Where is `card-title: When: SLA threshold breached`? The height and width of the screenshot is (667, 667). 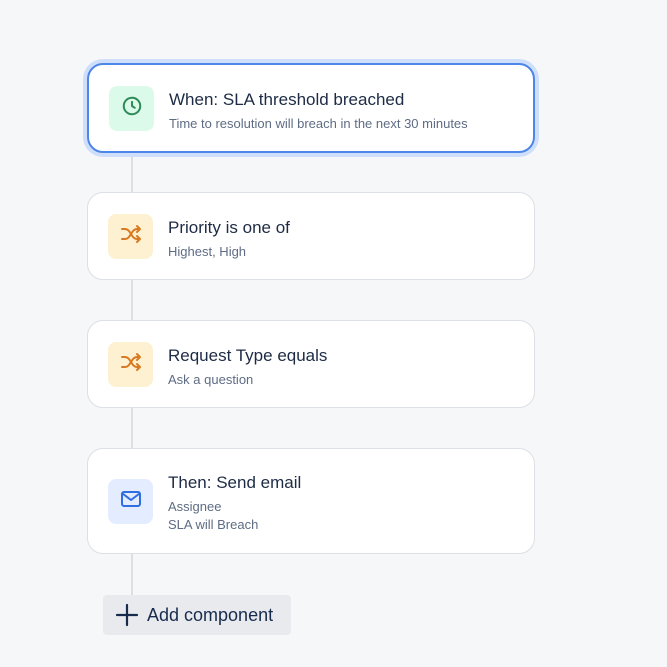
card-title: When: SLA threshold breached is located at coordinates (287, 99).